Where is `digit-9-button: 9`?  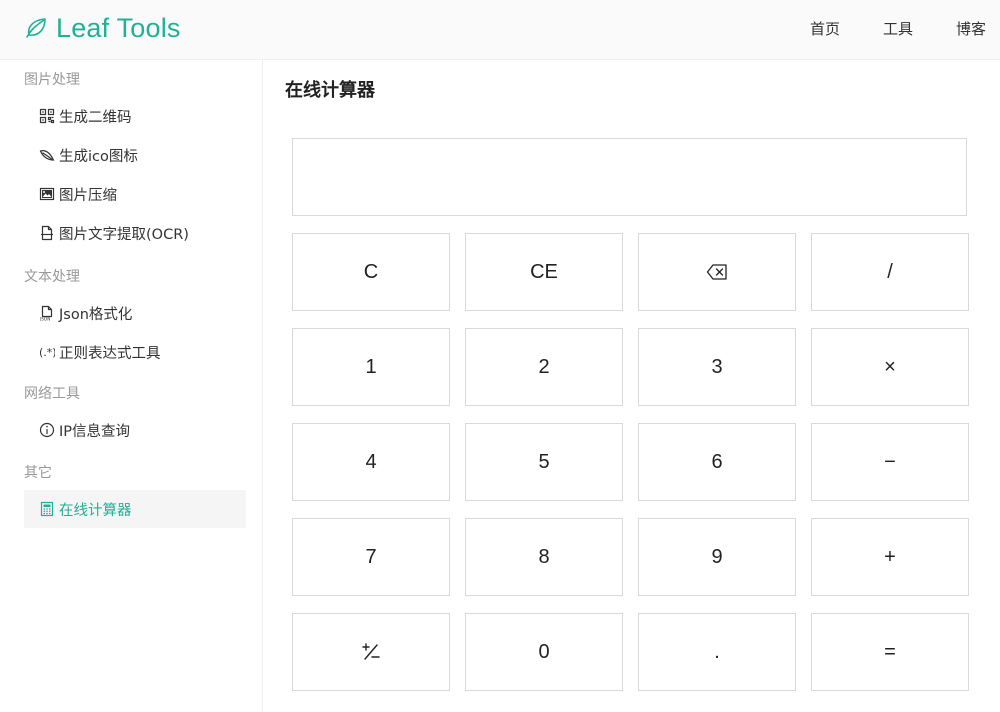
digit-9-button: 9 is located at coordinates (717, 557).